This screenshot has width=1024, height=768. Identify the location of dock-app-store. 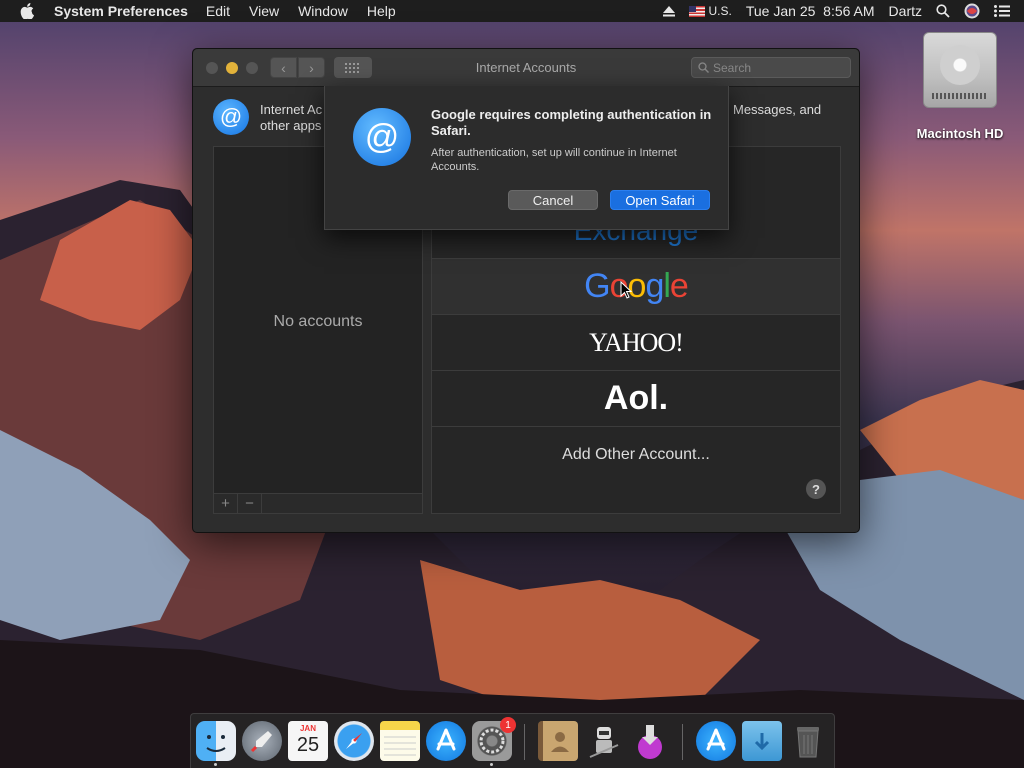
(446, 741).